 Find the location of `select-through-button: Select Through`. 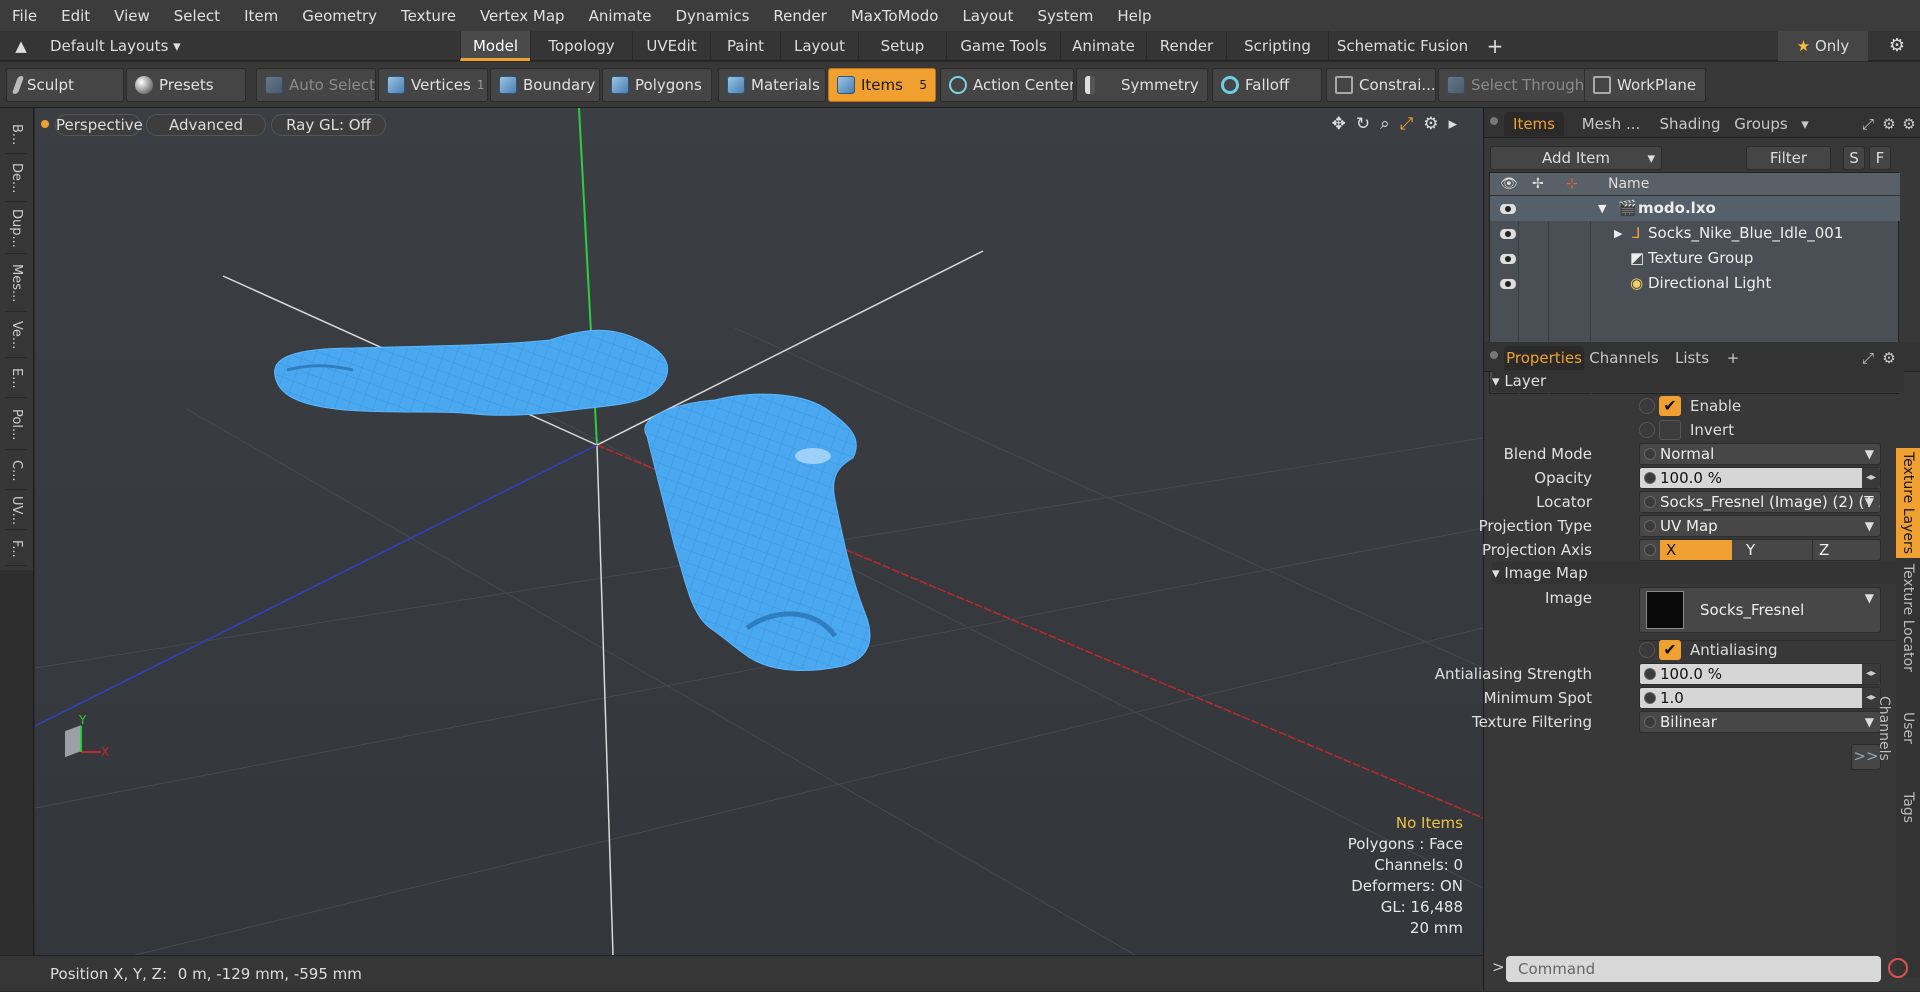

select-through-button: Select Through is located at coordinates (1513, 85).